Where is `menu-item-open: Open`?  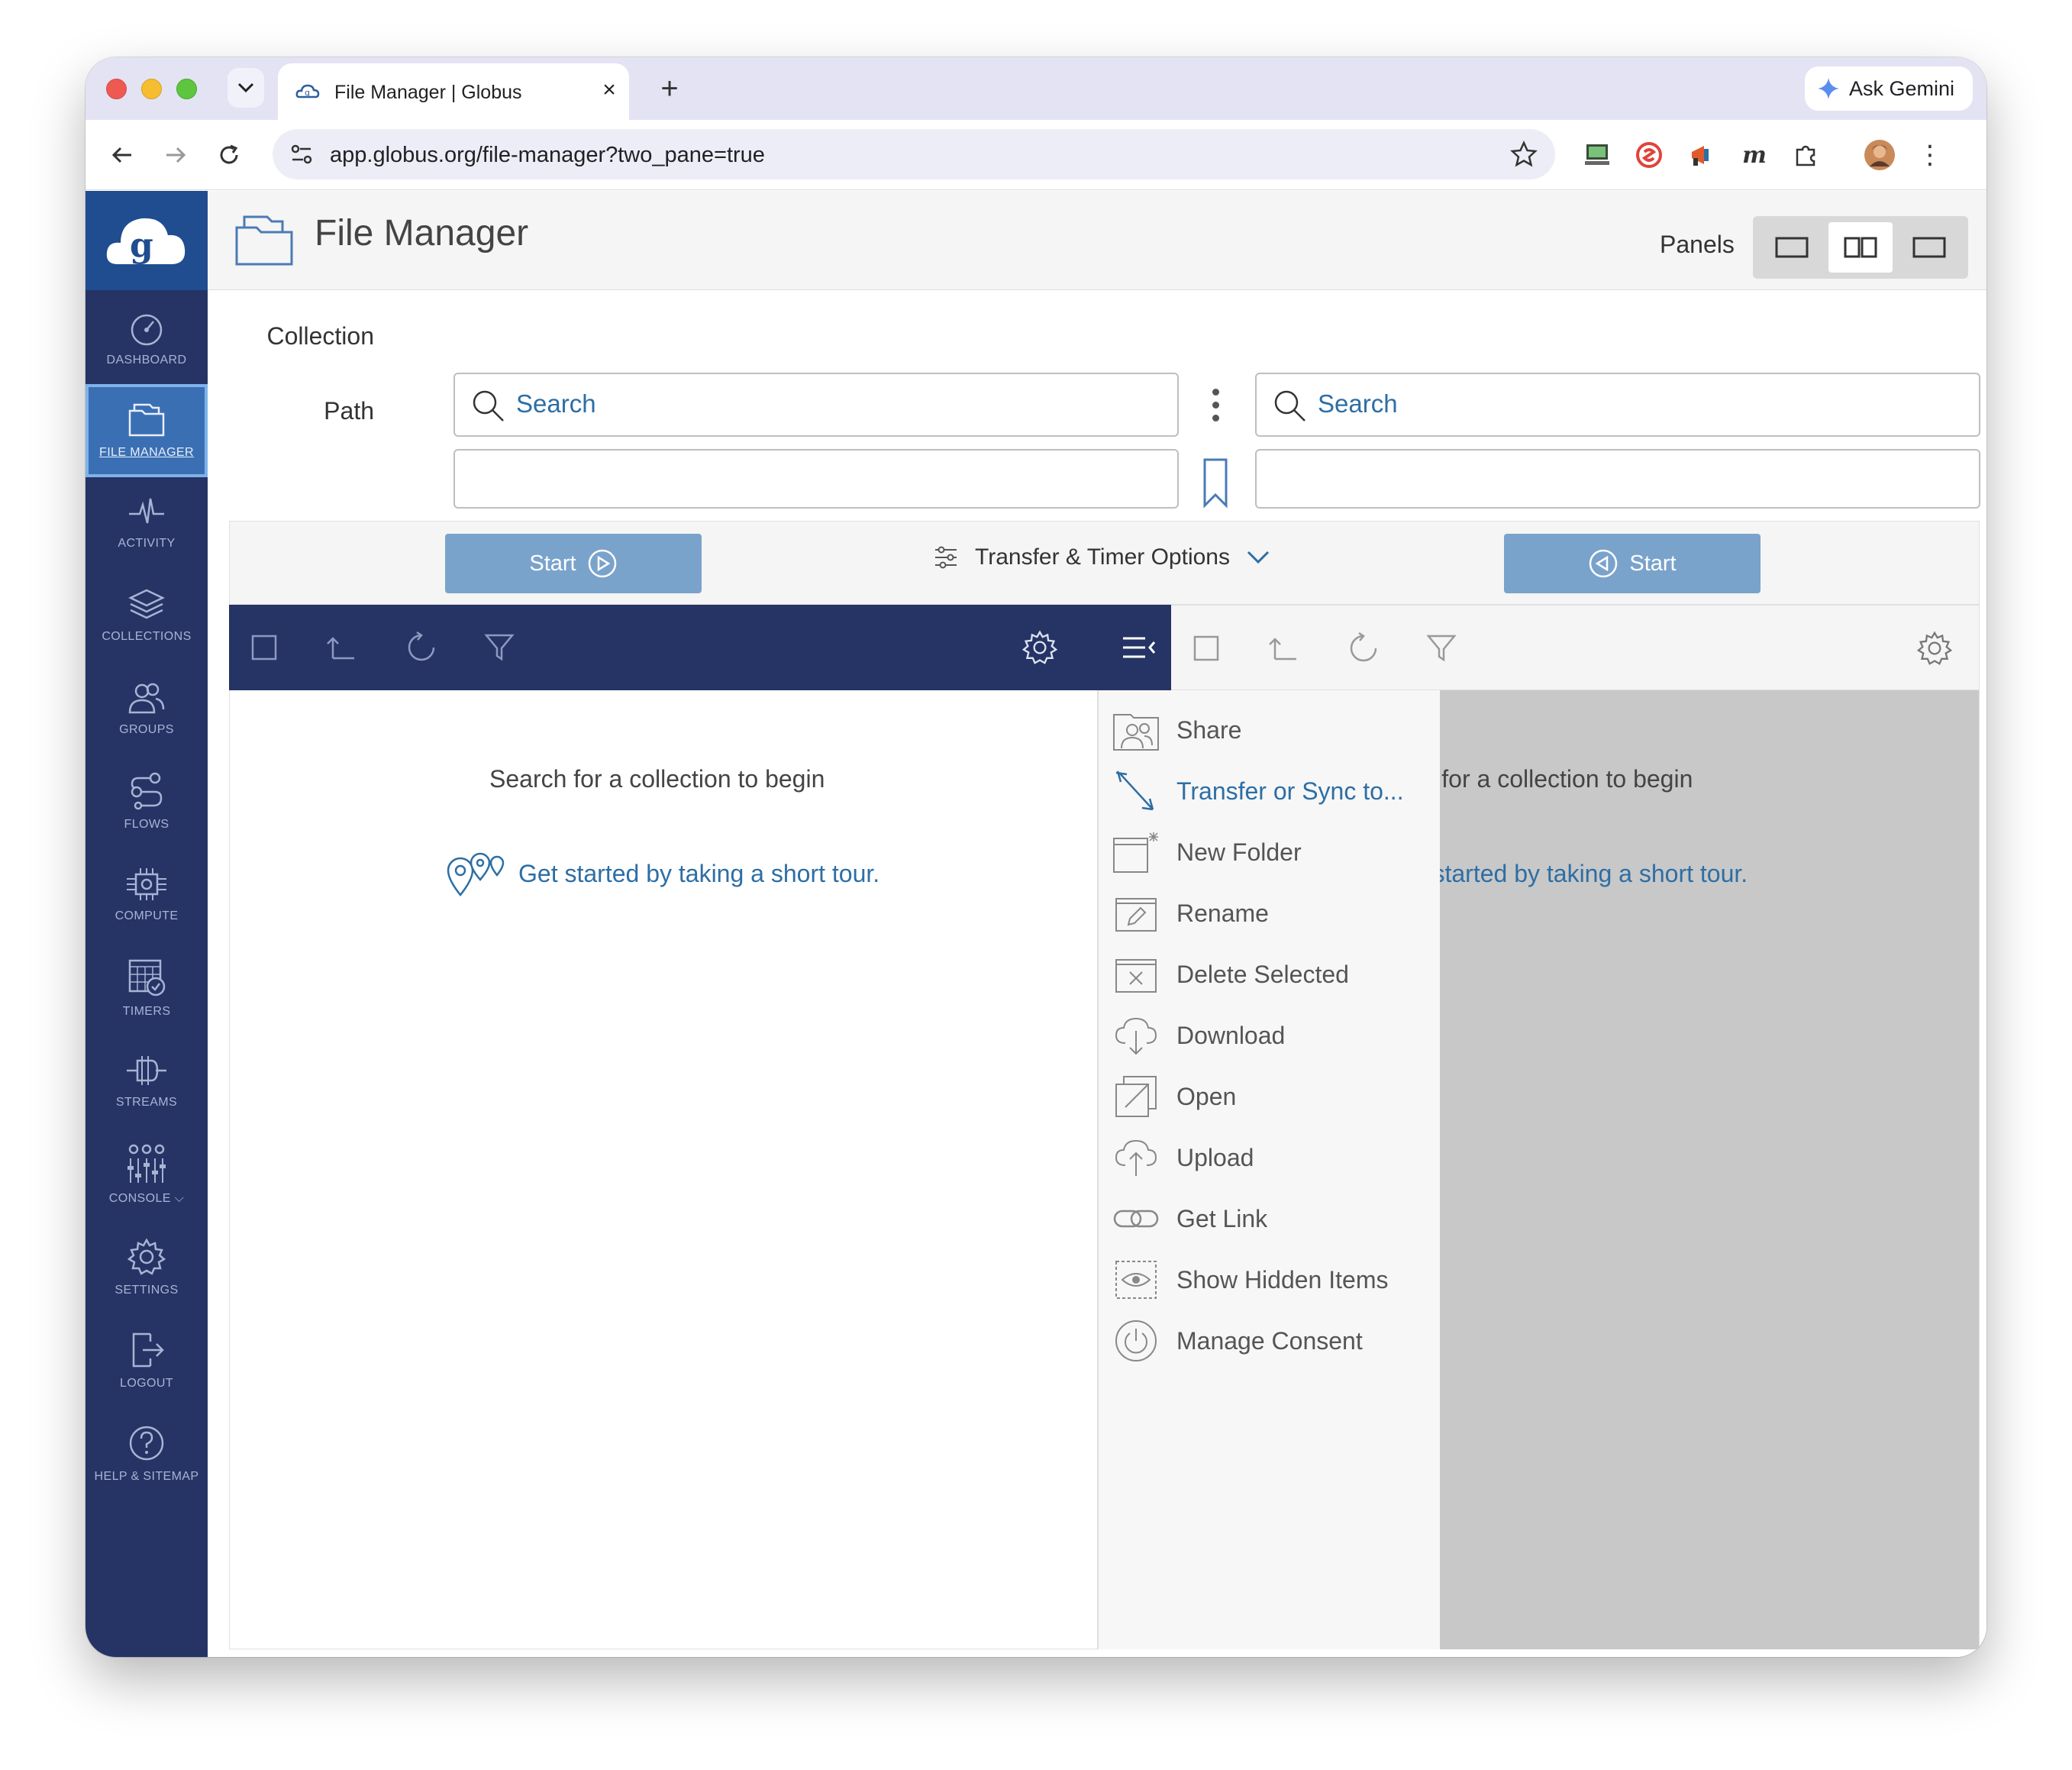 menu-item-open: Open is located at coordinates (1270, 1096).